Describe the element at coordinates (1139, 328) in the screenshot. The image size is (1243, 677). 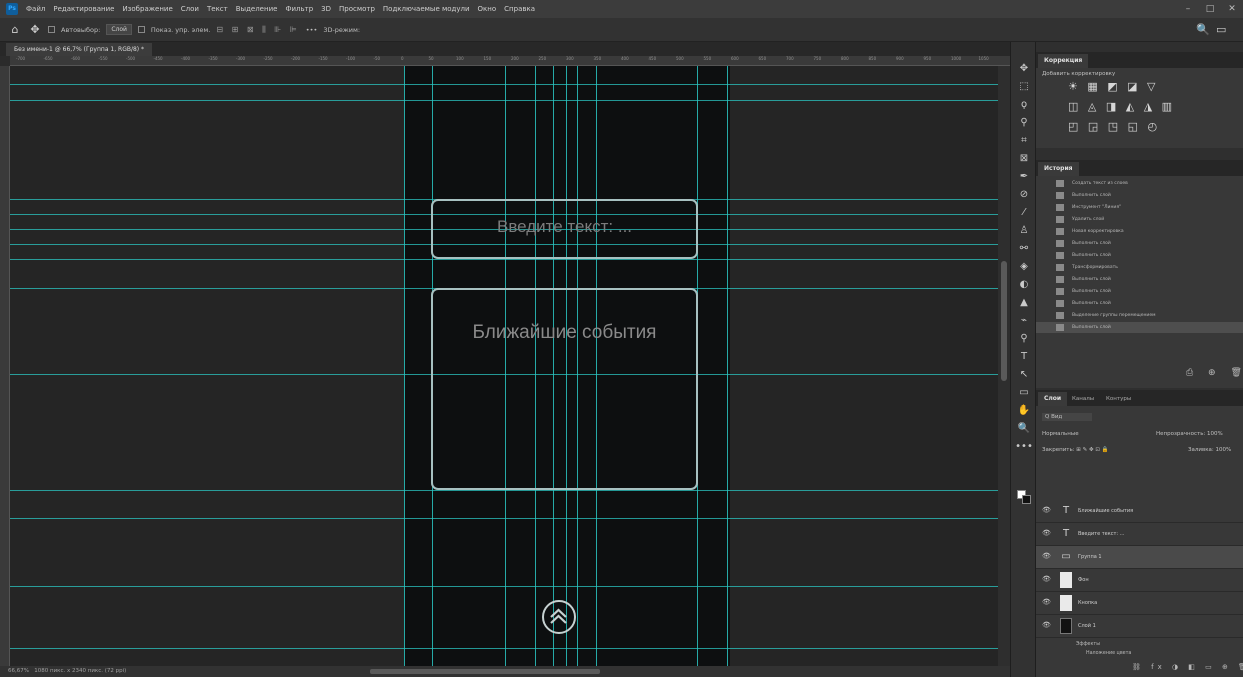
I see `history-item-current: Выполнить слой` at that location.